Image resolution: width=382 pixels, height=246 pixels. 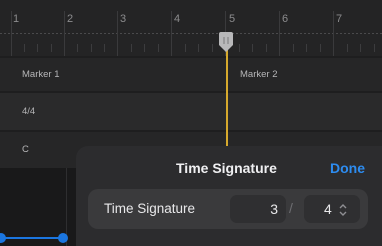 What do you see at coordinates (150, 208) in the screenshot?
I see `field-label: Time Signature` at bounding box center [150, 208].